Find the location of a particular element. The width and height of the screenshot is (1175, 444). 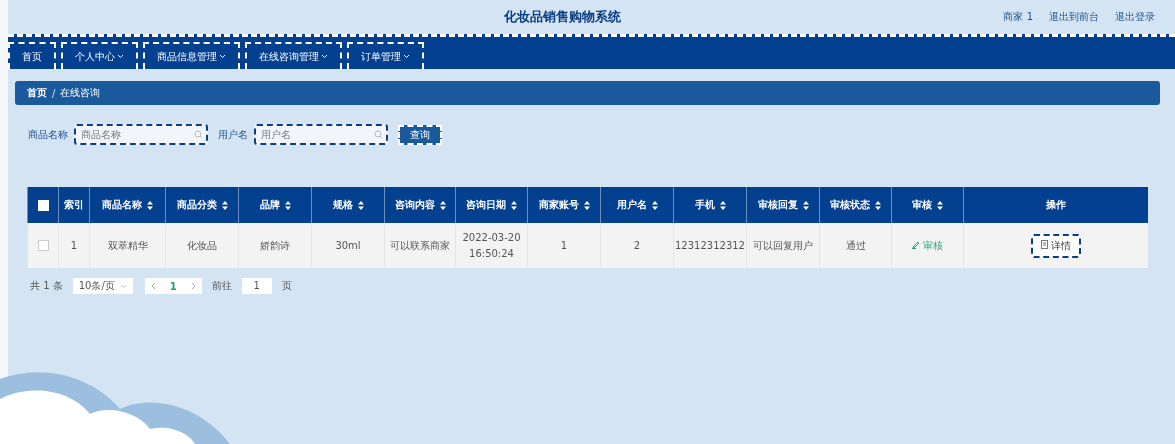

row-checkbox is located at coordinates (43, 245).